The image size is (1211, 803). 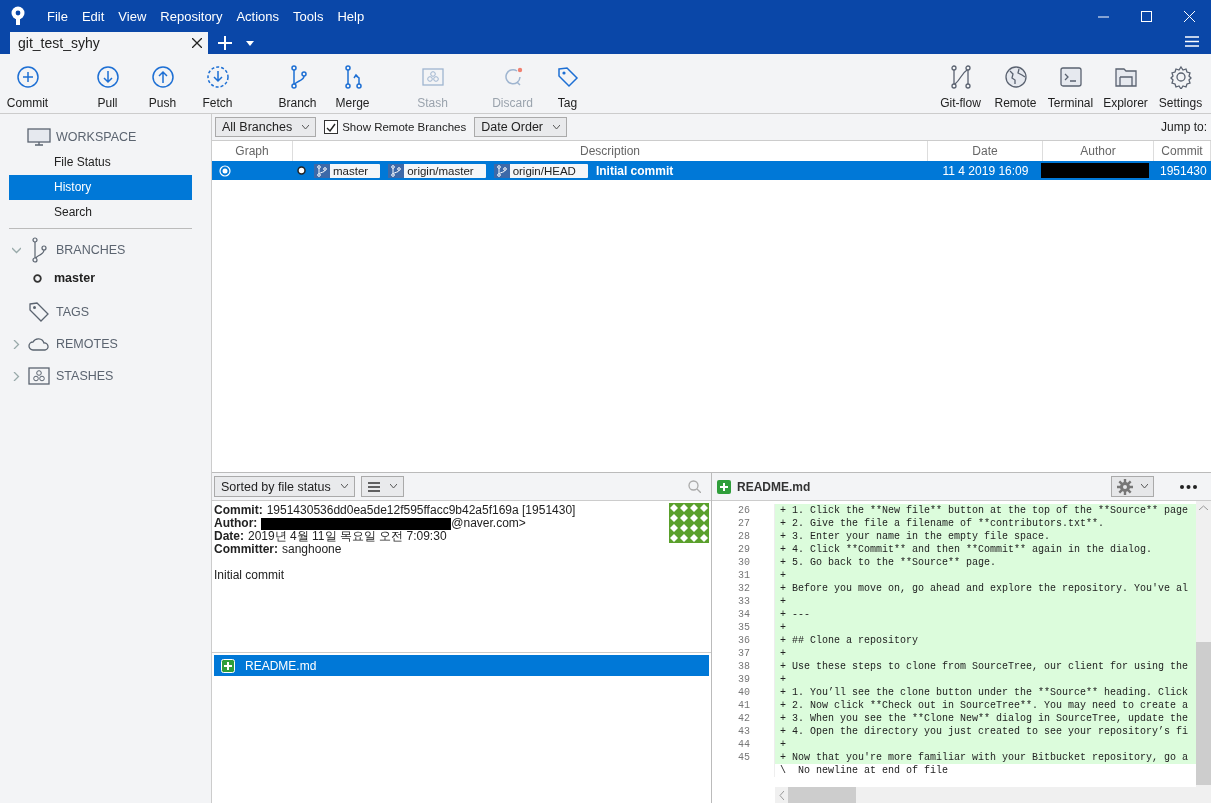 What do you see at coordinates (312, 549) in the screenshot?
I see `field-value: sanghoone` at bounding box center [312, 549].